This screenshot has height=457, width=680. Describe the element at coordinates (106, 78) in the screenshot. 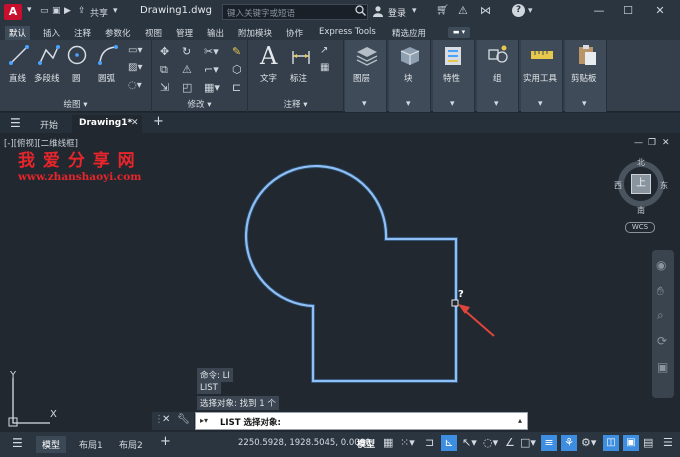

I see `arc-tool-label: 圆弧` at that location.